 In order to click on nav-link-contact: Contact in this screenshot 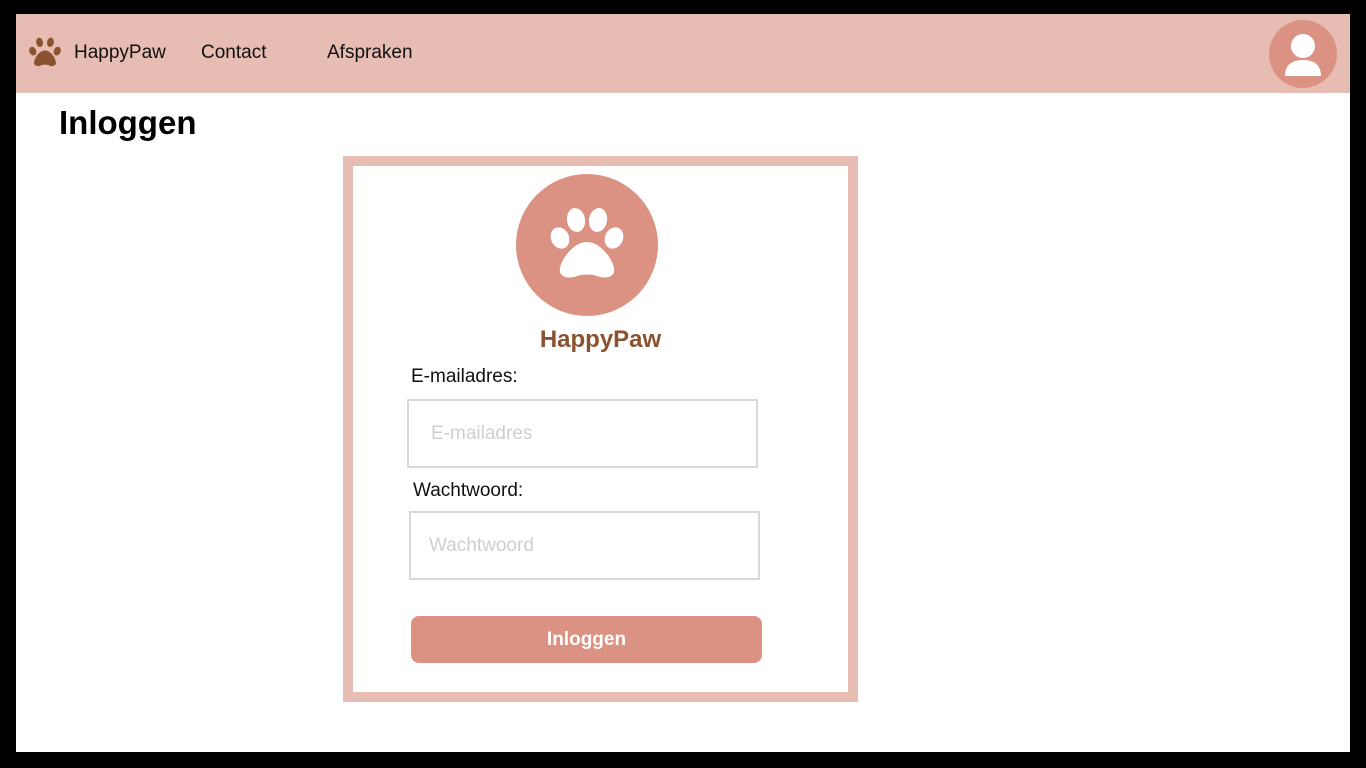, I will do `click(233, 53)`.